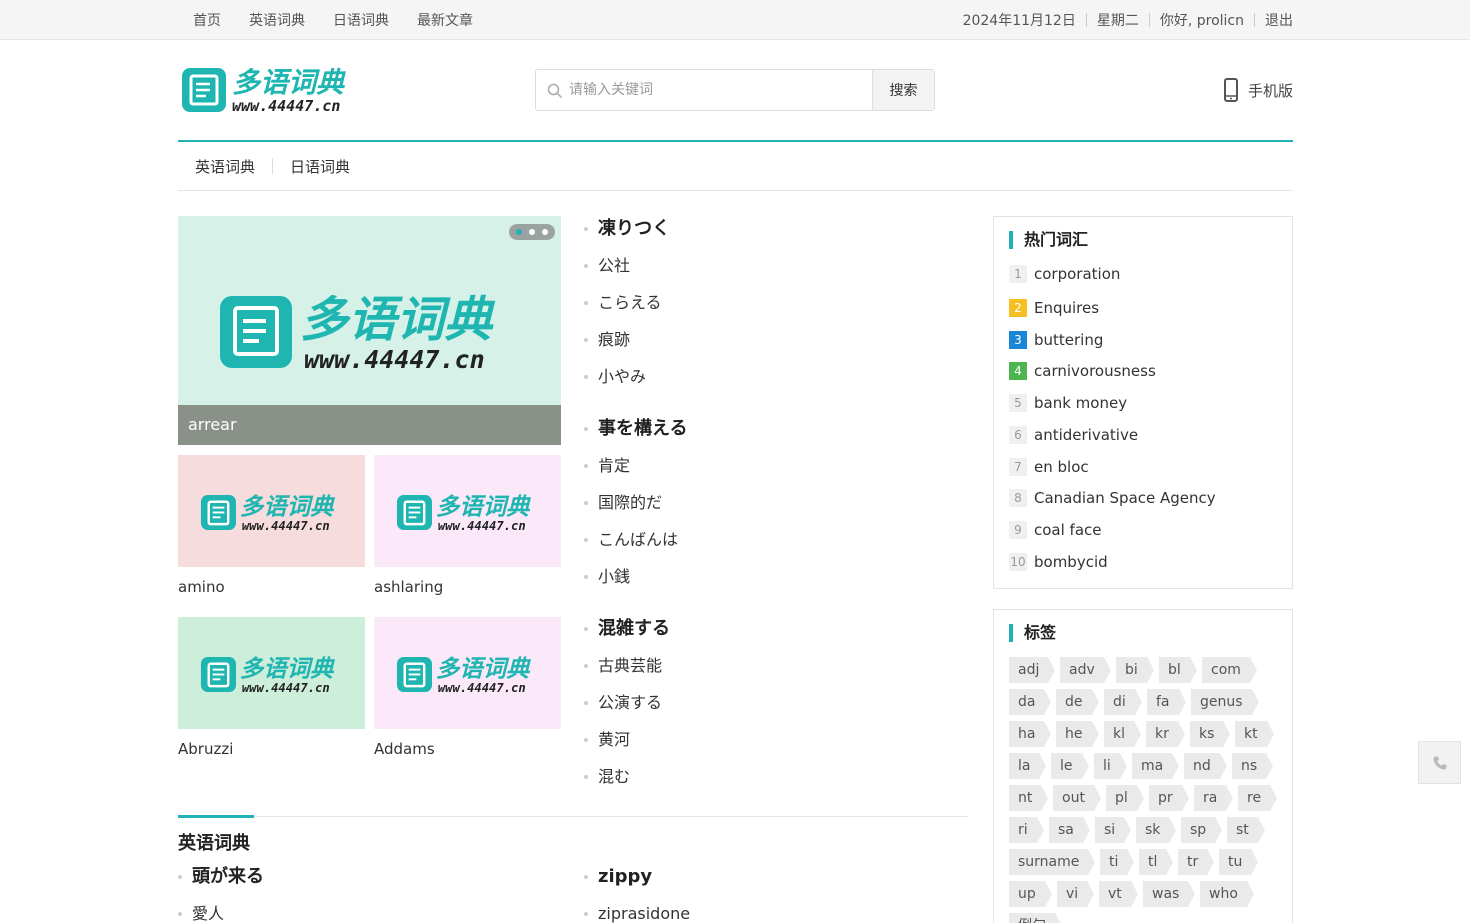 The height and width of the screenshot is (923, 1470). I want to click on tag-item: re, so click(1258, 798).